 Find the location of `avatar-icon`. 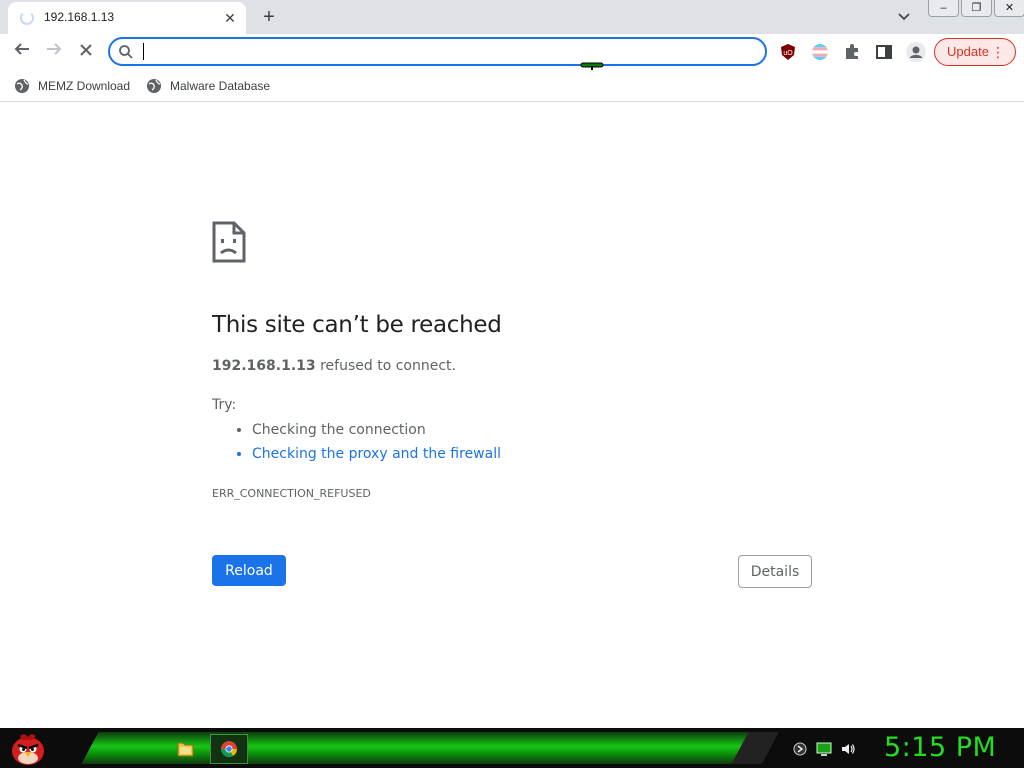

avatar-icon is located at coordinates (916, 52).